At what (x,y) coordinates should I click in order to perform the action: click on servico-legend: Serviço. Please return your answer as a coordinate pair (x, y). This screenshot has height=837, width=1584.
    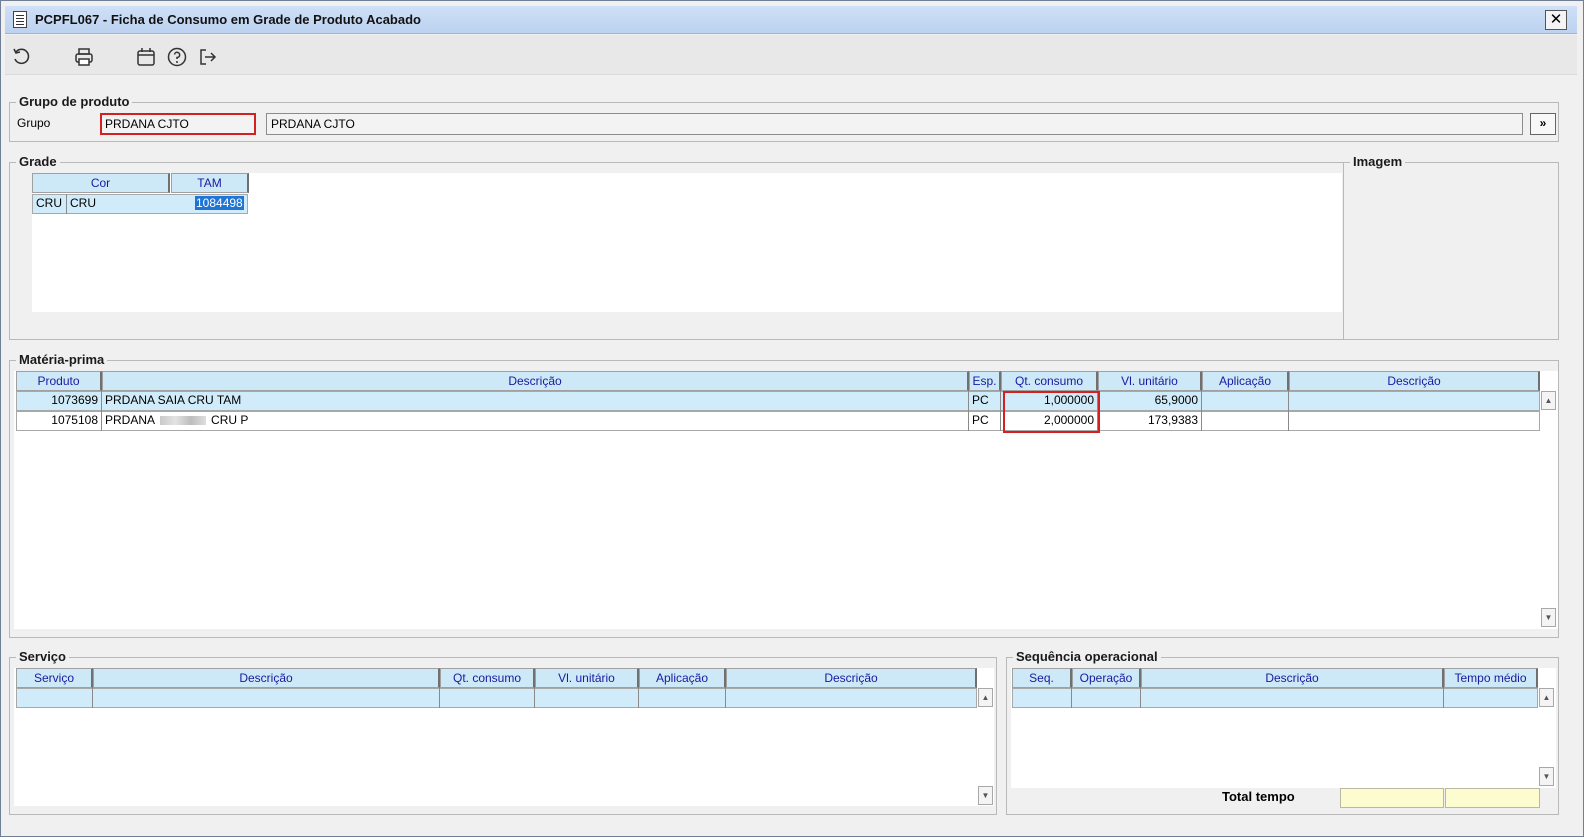
    Looking at the image, I should click on (42, 656).